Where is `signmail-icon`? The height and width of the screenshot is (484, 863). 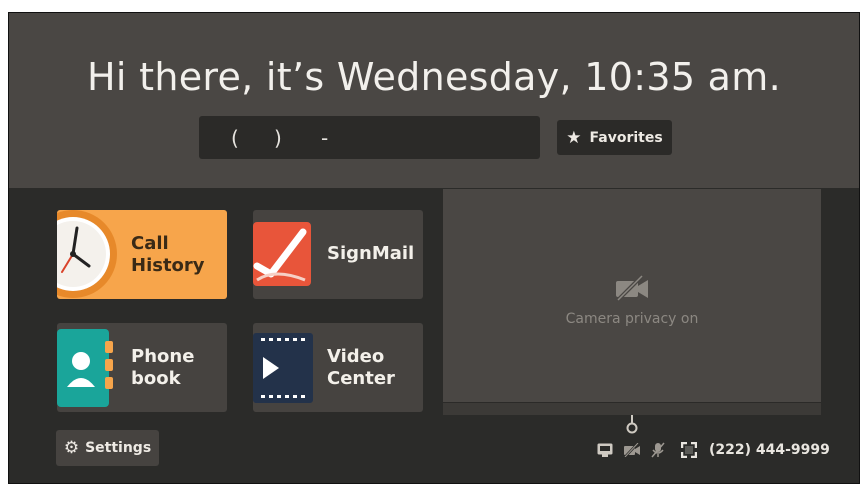 signmail-icon is located at coordinates (282, 254).